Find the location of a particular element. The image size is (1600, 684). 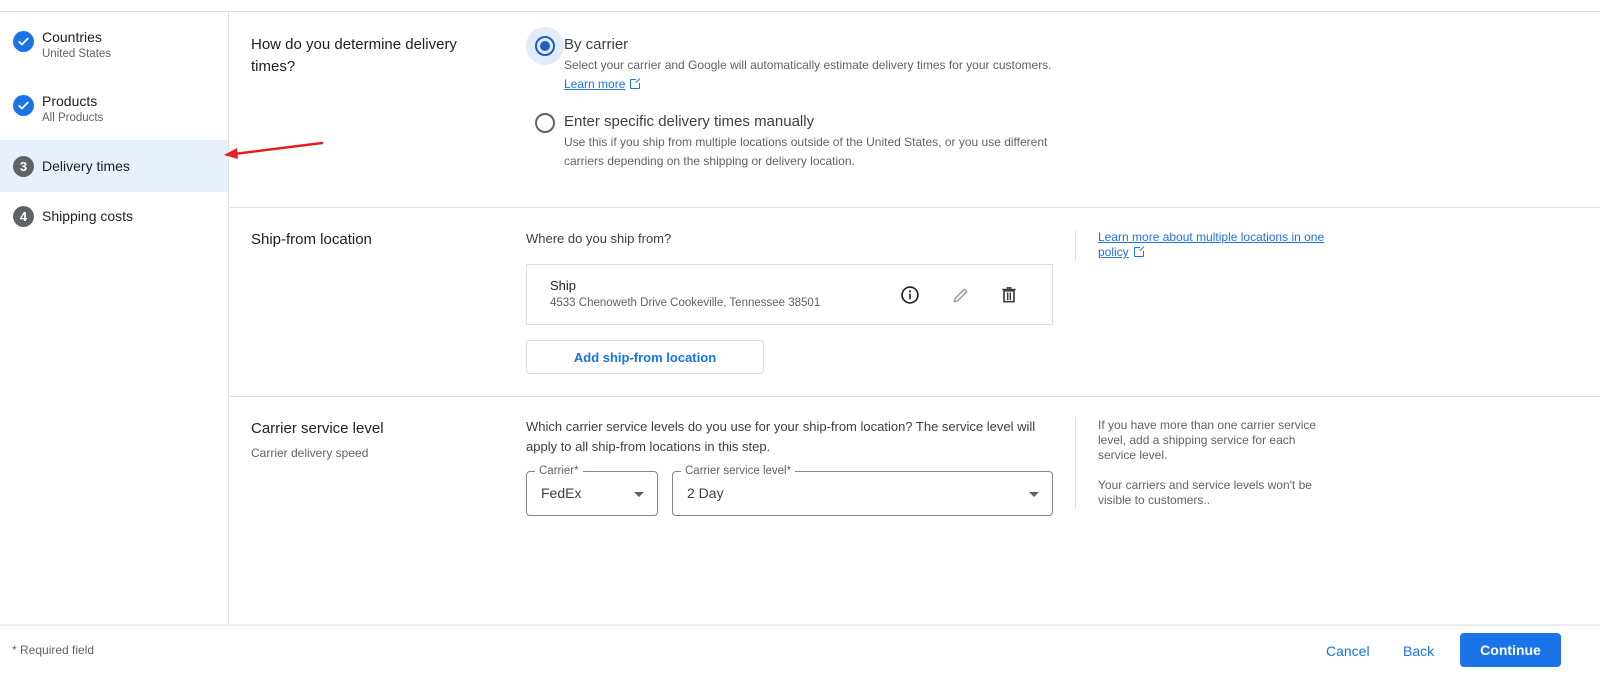

carrier-select: Carrier* FedEx is located at coordinates (592, 490).